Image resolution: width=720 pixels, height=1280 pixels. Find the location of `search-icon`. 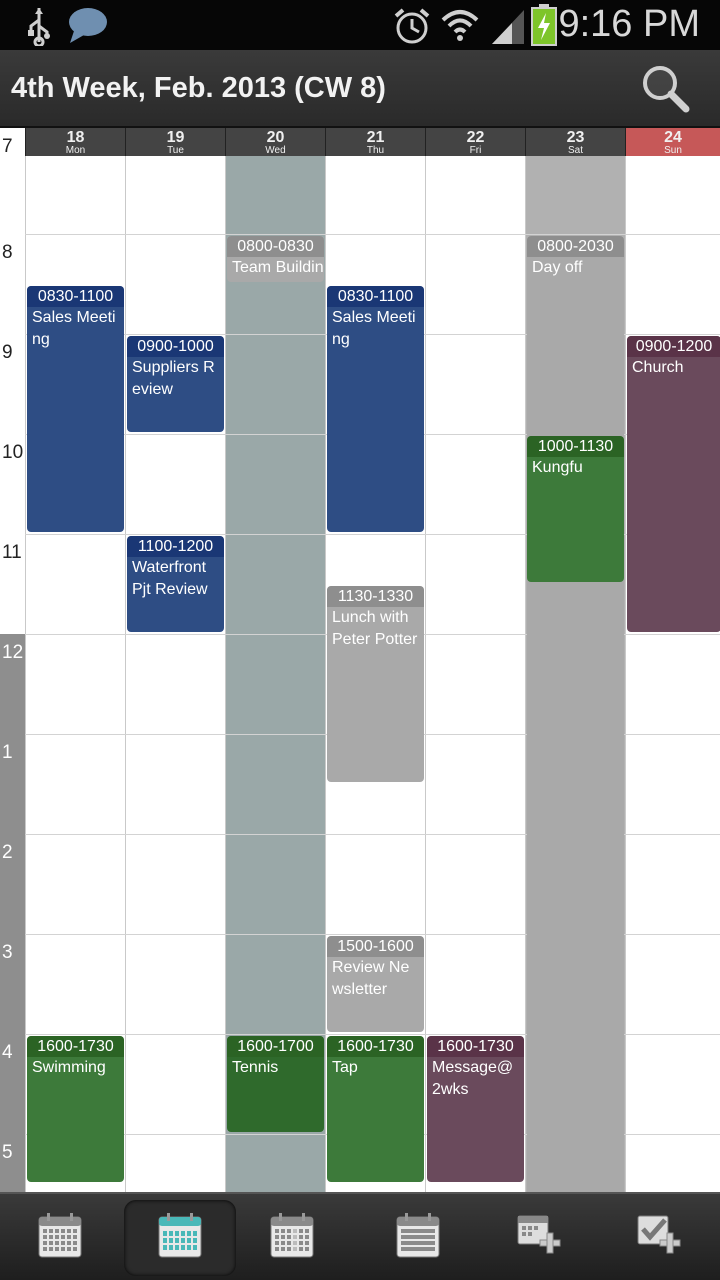

search-icon is located at coordinates (666, 89).